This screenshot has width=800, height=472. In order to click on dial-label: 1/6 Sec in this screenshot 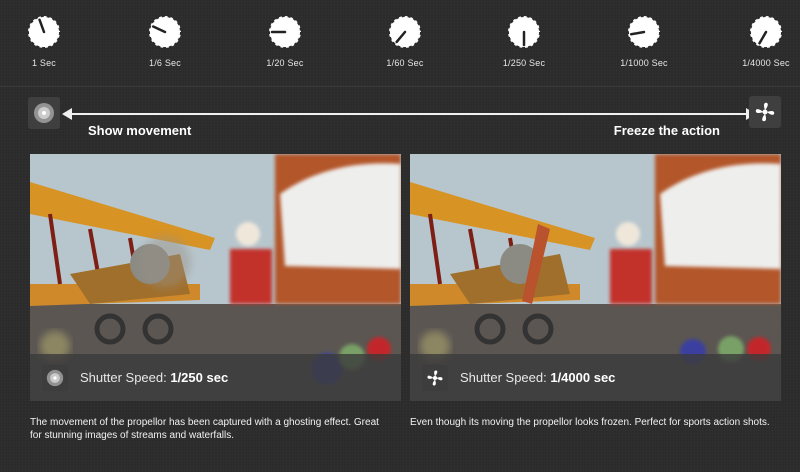, I will do `click(165, 63)`.